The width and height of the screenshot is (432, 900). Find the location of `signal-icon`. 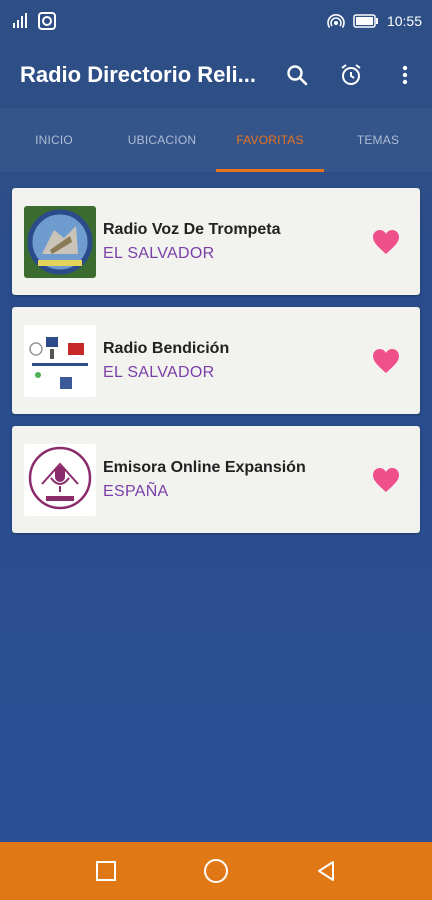

signal-icon is located at coordinates (21, 21).